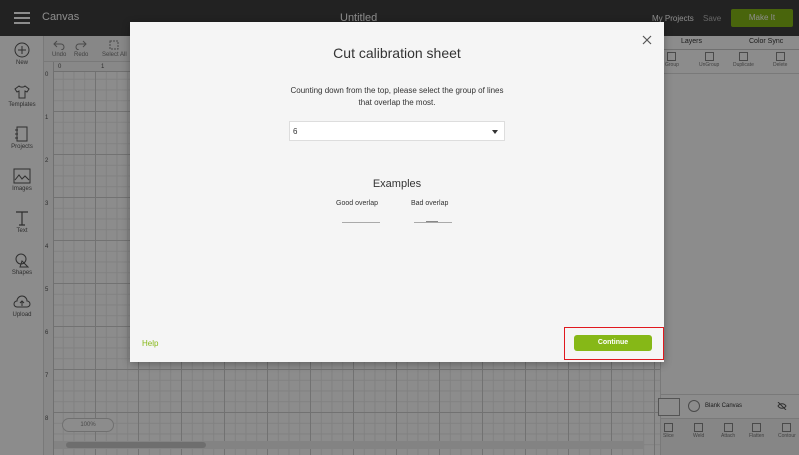  Describe the element at coordinates (430, 203) in the screenshot. I see `bad-overlap-label: Bad overlap` at that location.